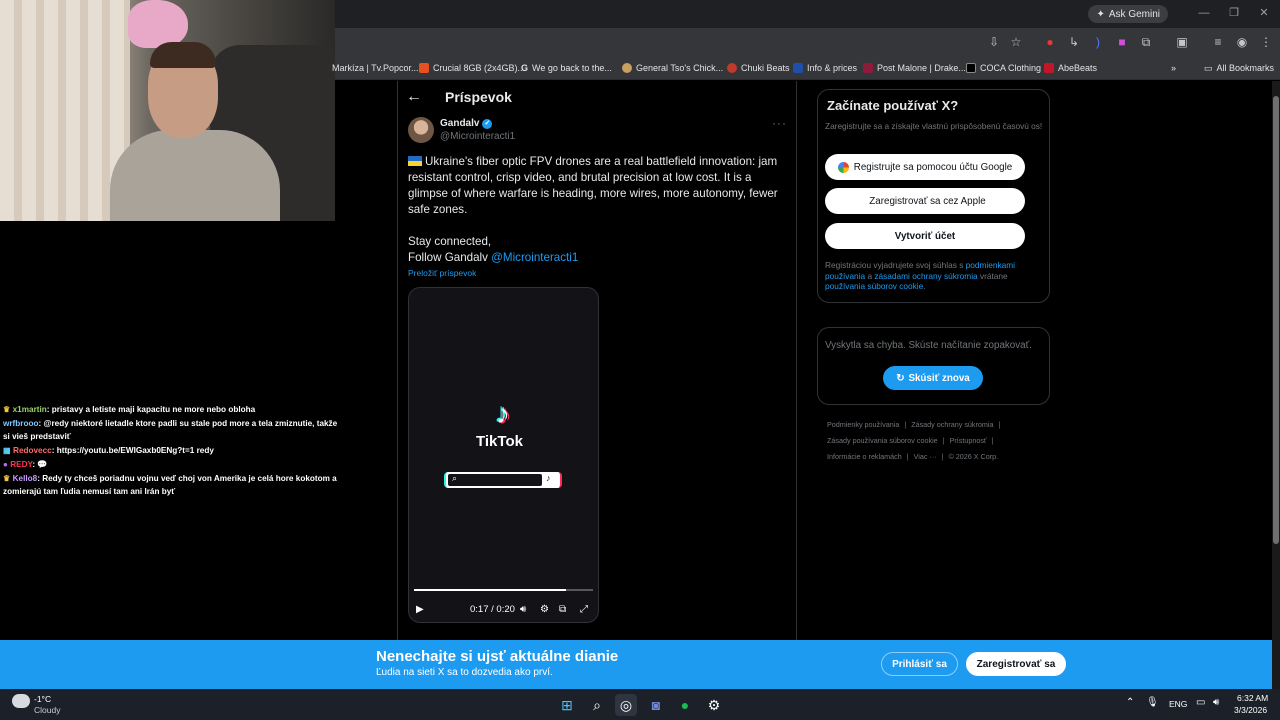 This screenshot has width=1280, height=720. What do you see at coordinates (1250, 710) in the screenshot?
I see `clock-date: 3/3/2026` at bounding box center [1250, 710].